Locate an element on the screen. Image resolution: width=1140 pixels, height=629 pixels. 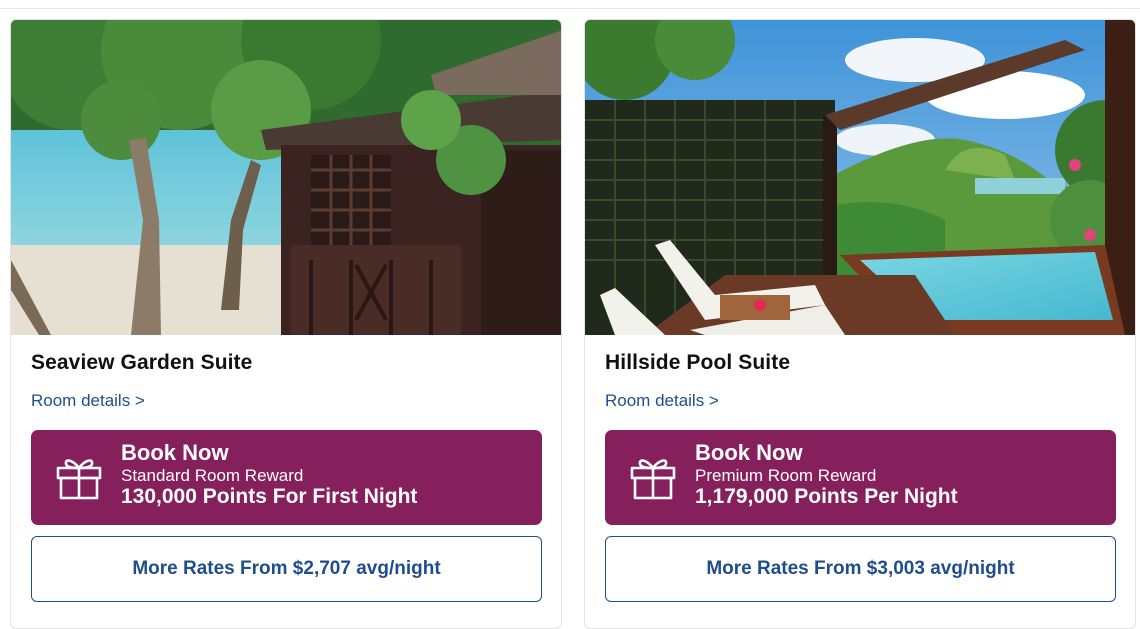
room-title: Hillside Pool Suite is located at coordinates (698, 362).